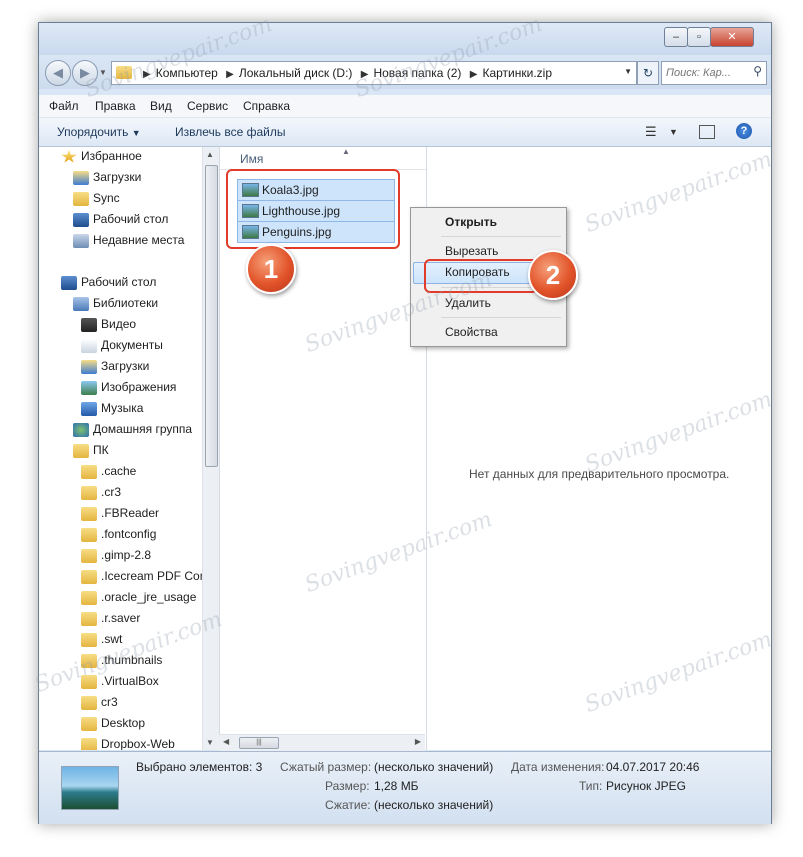 The image size is (803, 857). What do you see at coordinates (85, 73) in the screenshot?
I see `forward-button: ▶` at bounding box center [85, 73].